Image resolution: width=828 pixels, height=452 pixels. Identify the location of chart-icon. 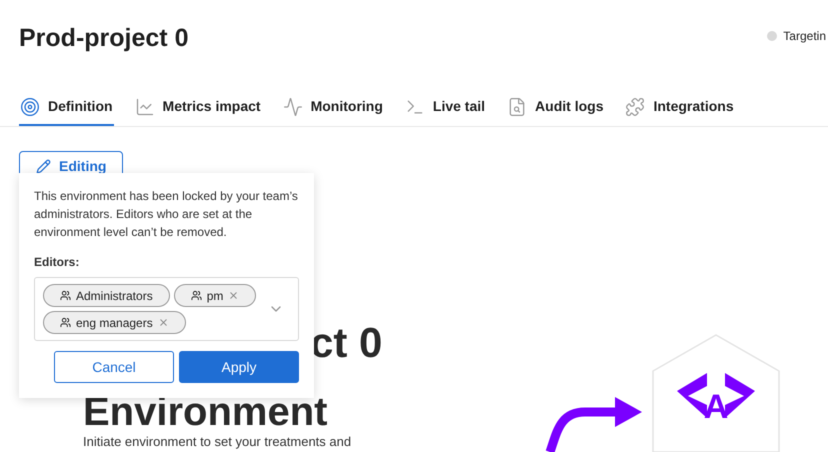
(144, 106).